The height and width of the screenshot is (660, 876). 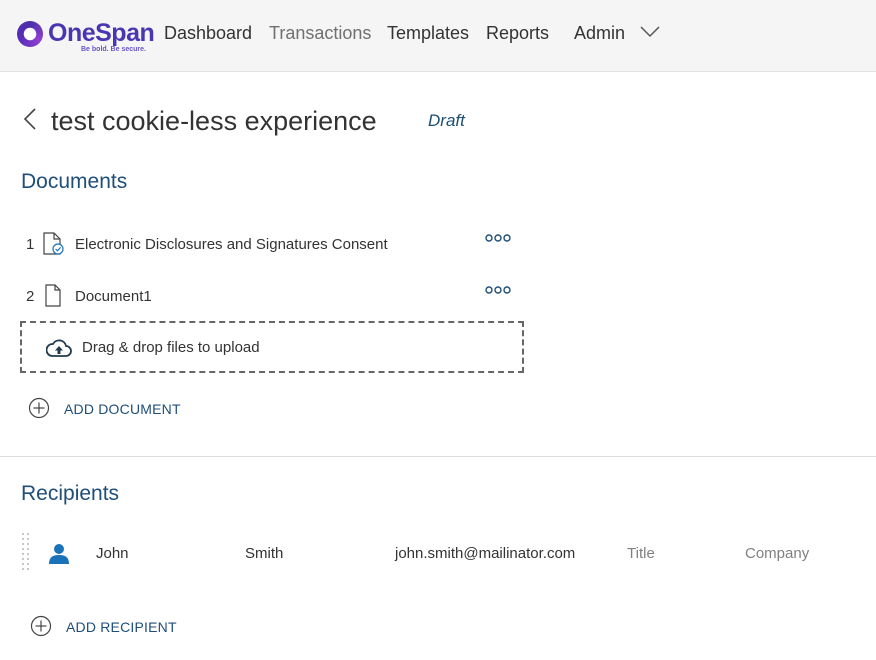 What do you see at coordinates (208, 33) in the screenshot?
I see `nav-dashboard: Dashboard` at bounding box center [208, 33].